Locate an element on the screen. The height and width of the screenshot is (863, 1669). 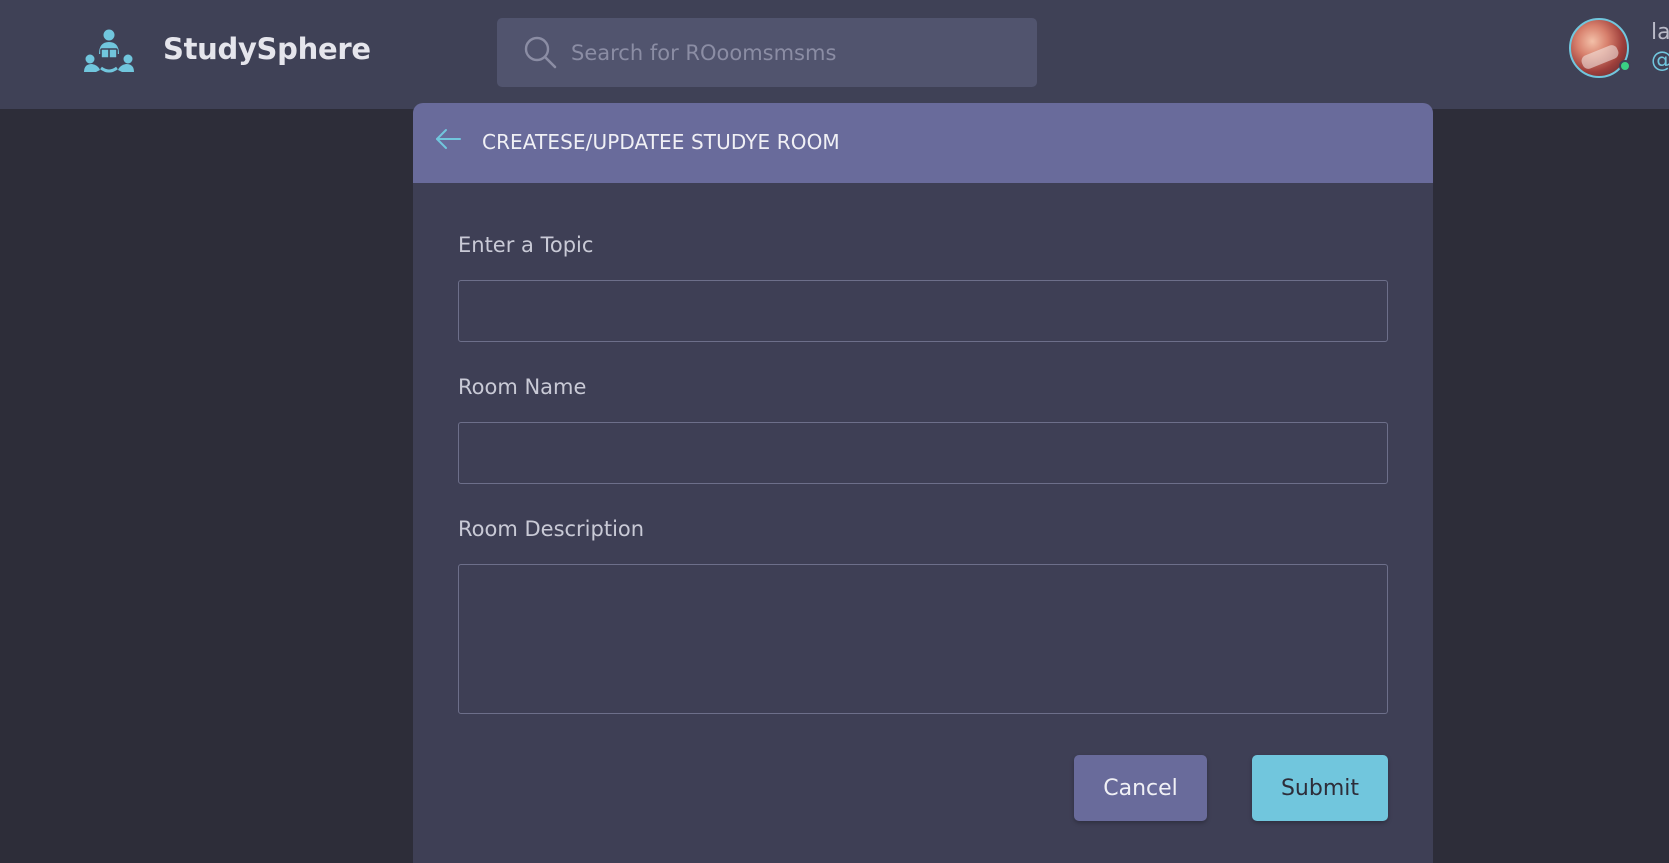
user-handle: @ is located at coordinates (1660, 60).